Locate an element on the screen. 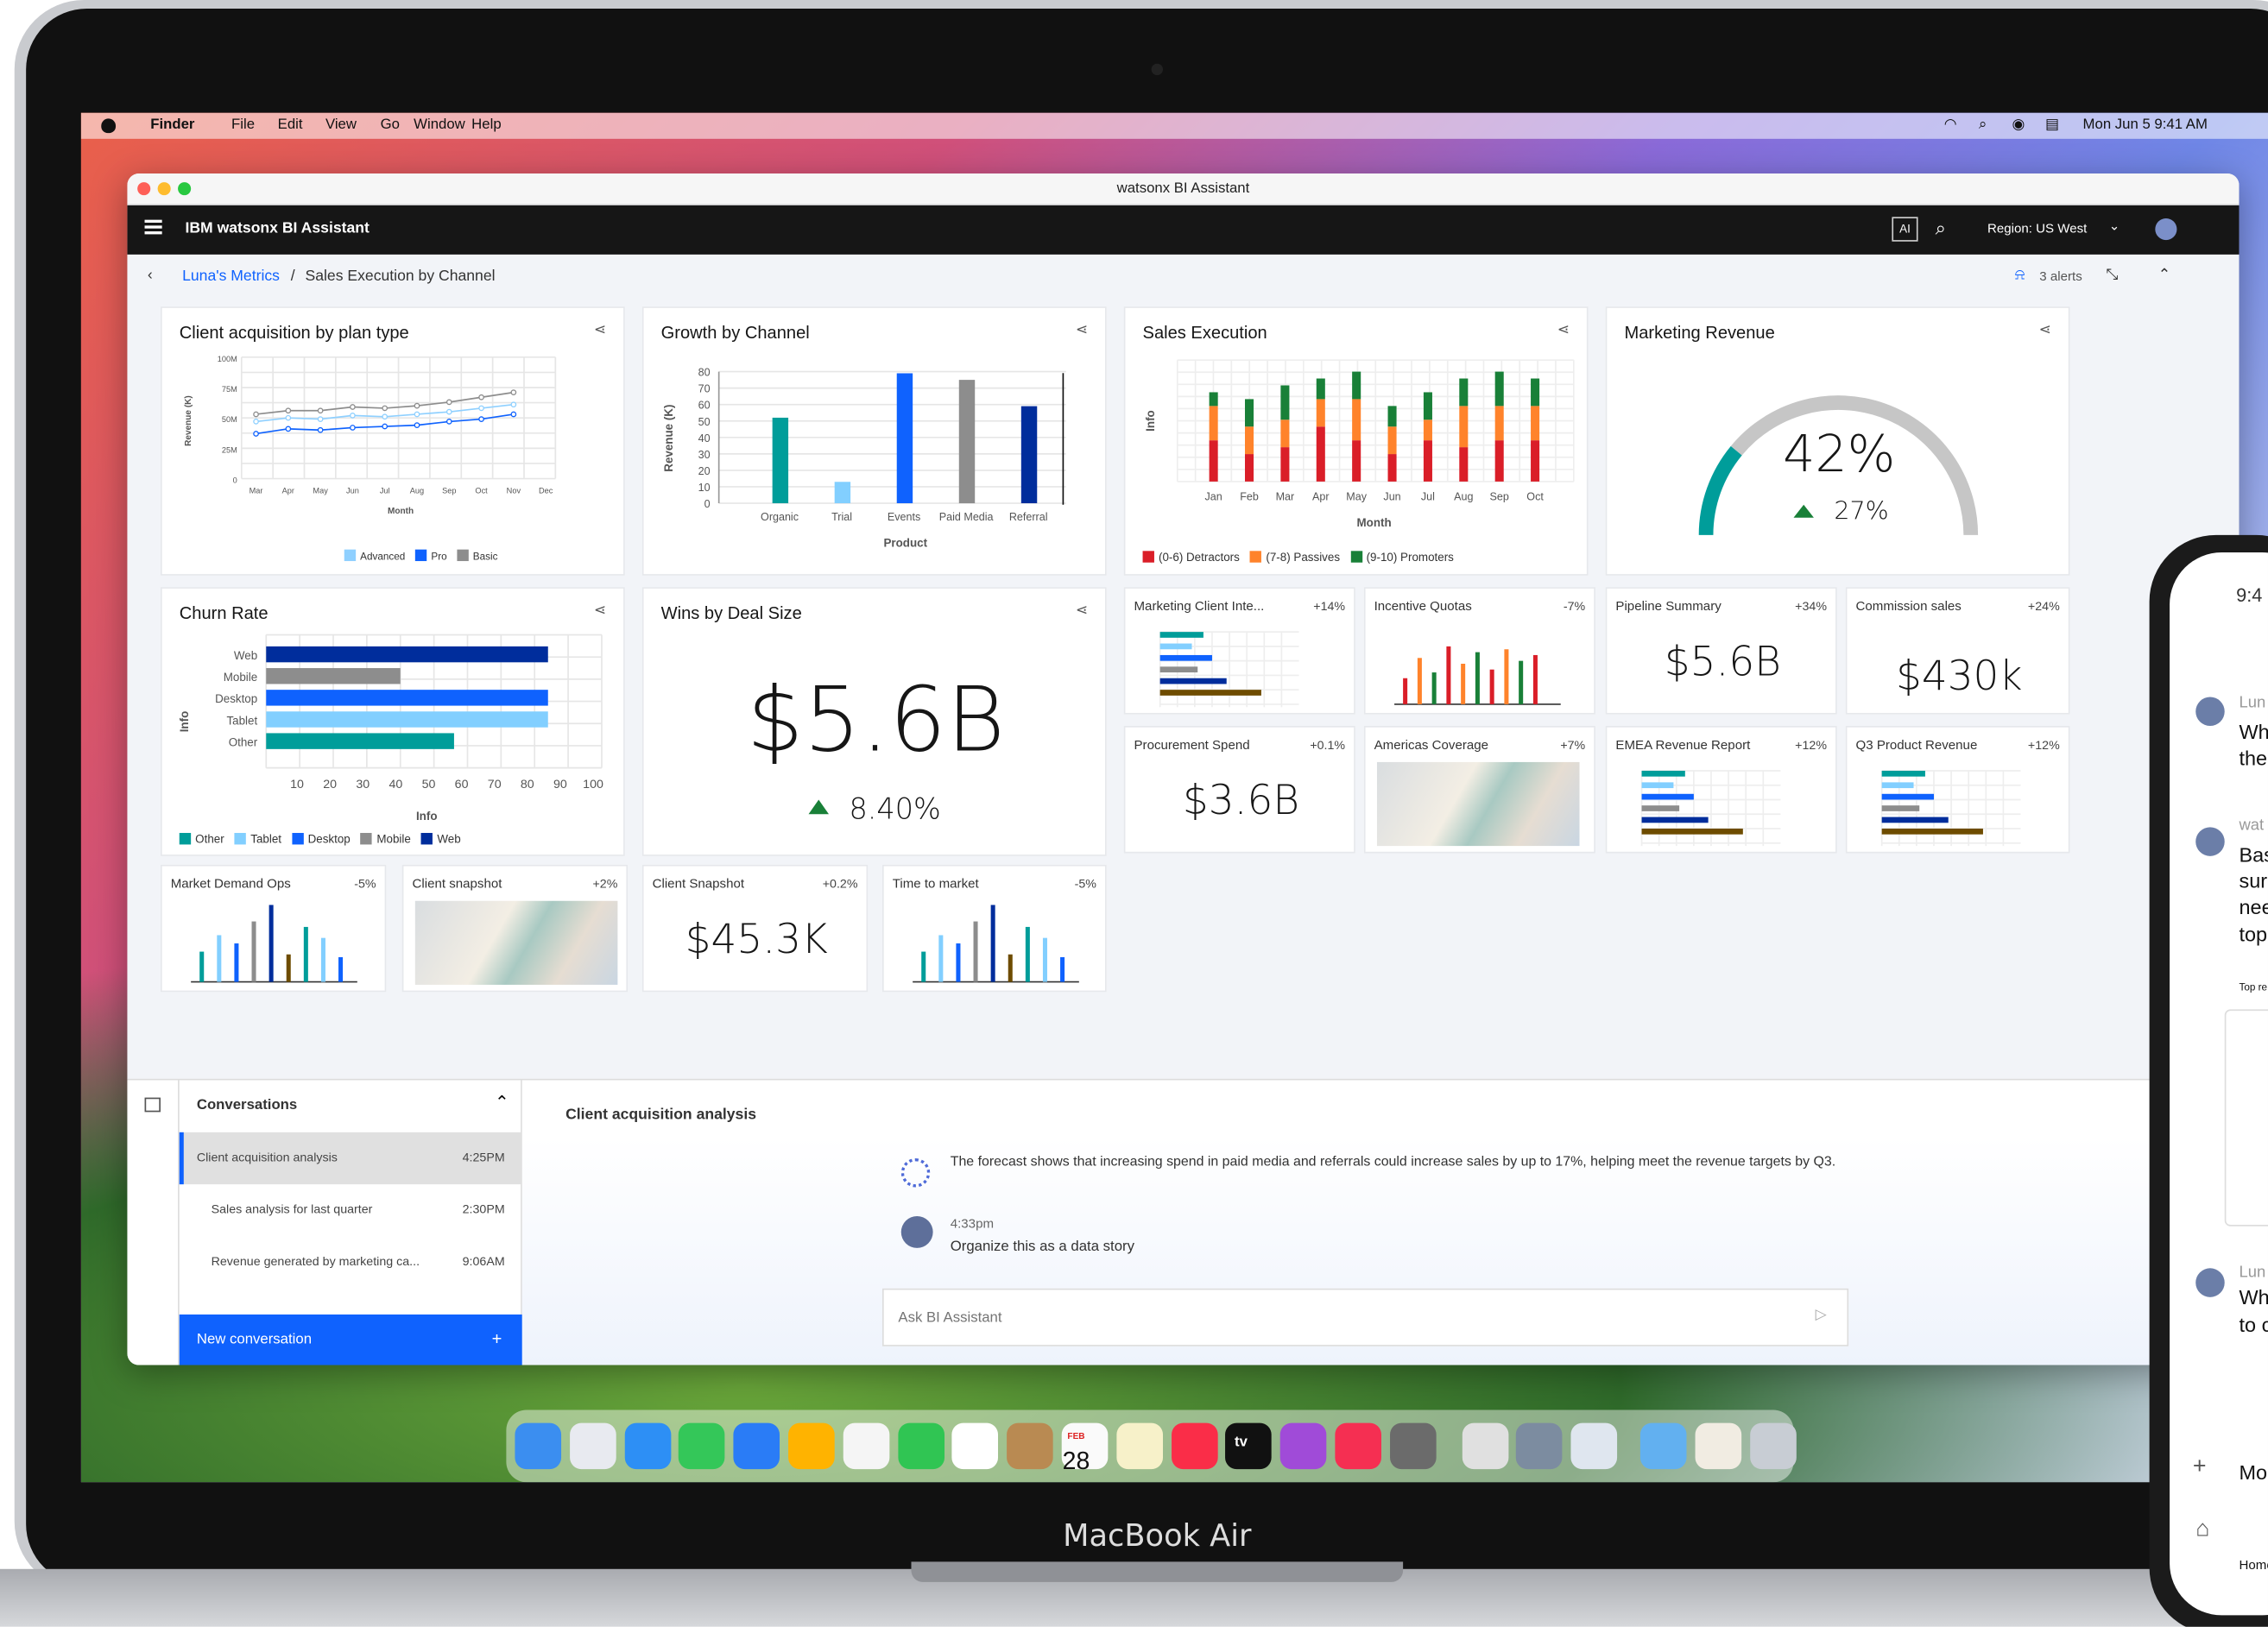 The height and width of the screenshot is (1627, 2268). conversation-item-active: Client acquisition analysis 4:25PM is located at coordinates (350, 1158).